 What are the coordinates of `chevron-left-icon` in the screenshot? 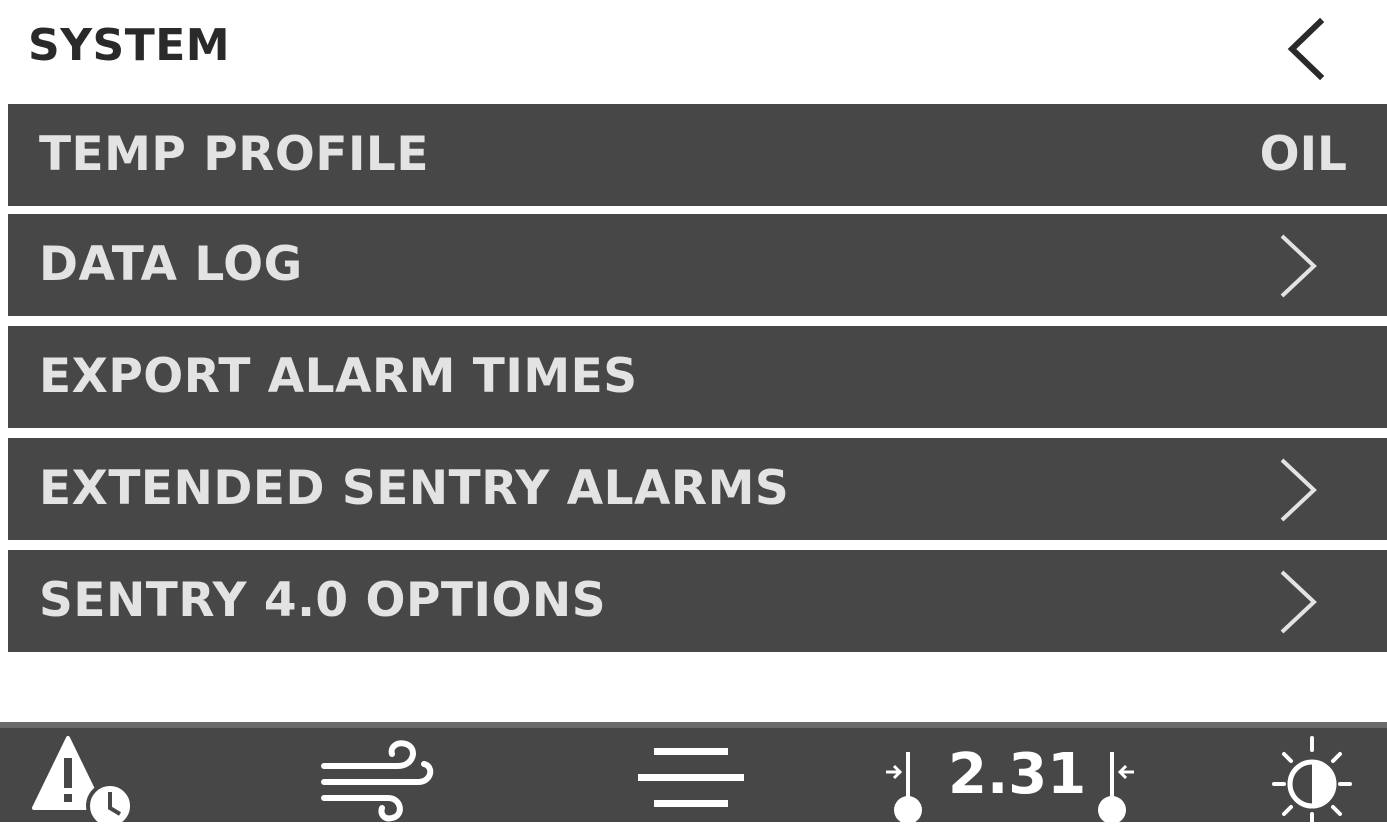 It's located at (1306, 49).